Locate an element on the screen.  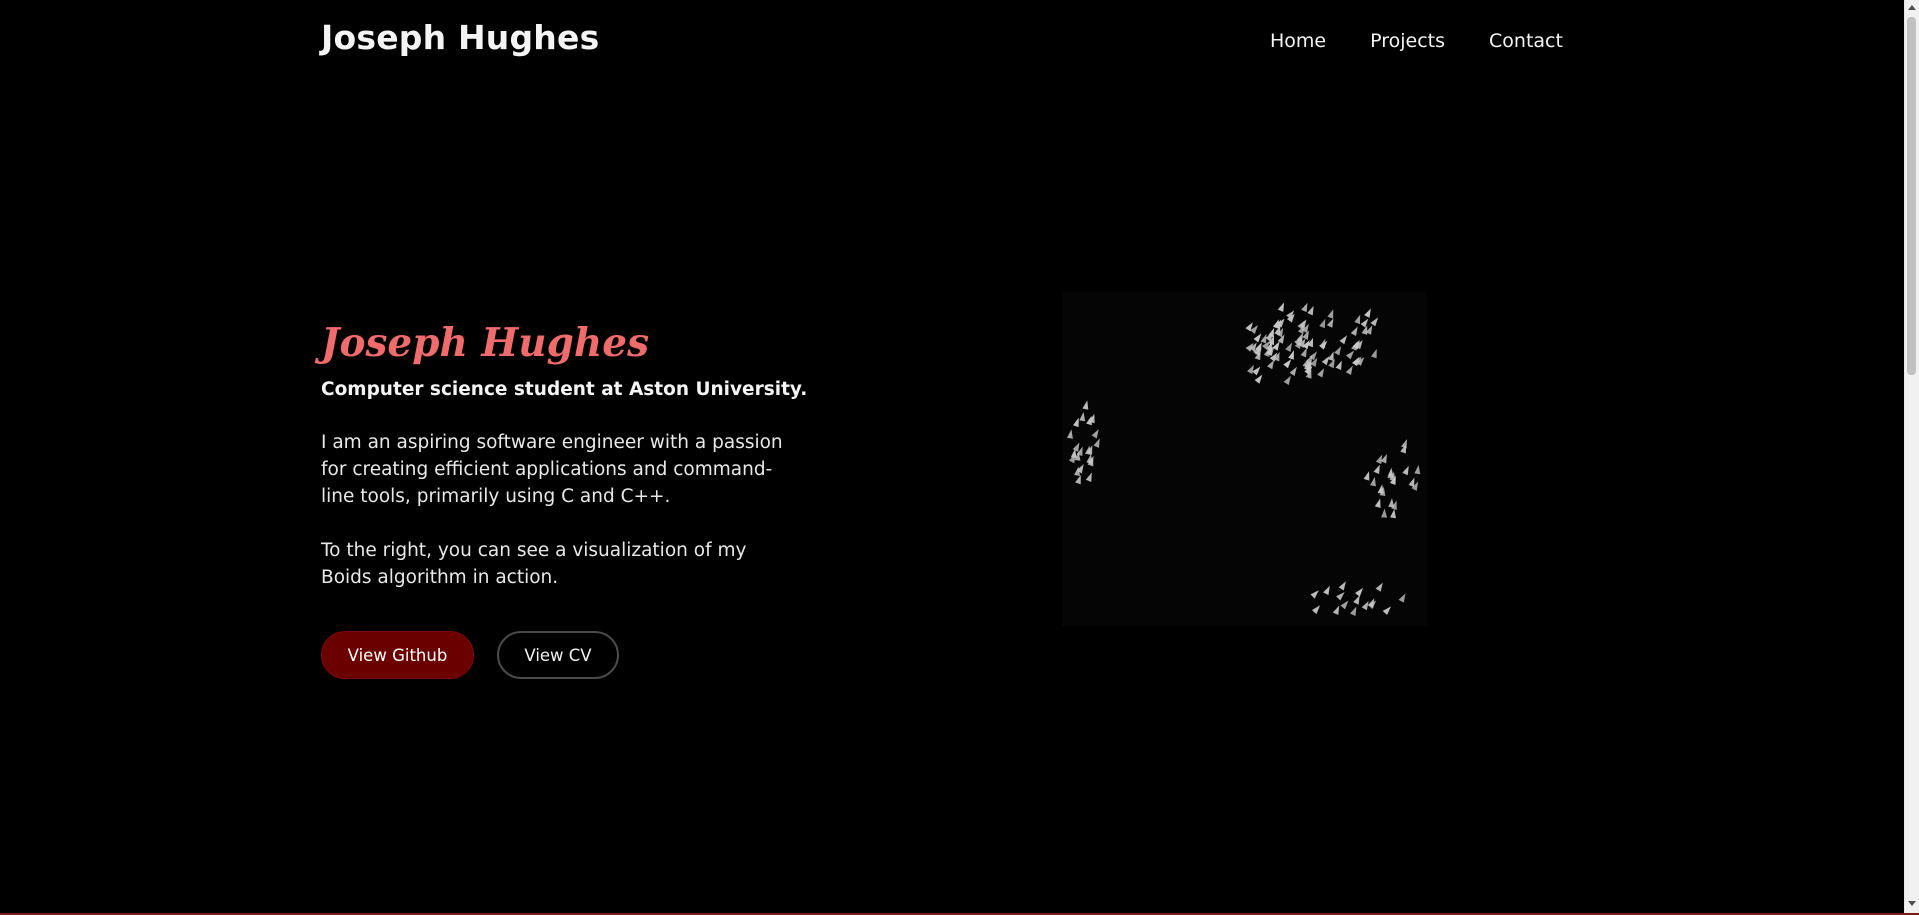
main-nav: Home Projects Contact is located at coordinates (1416, 41).